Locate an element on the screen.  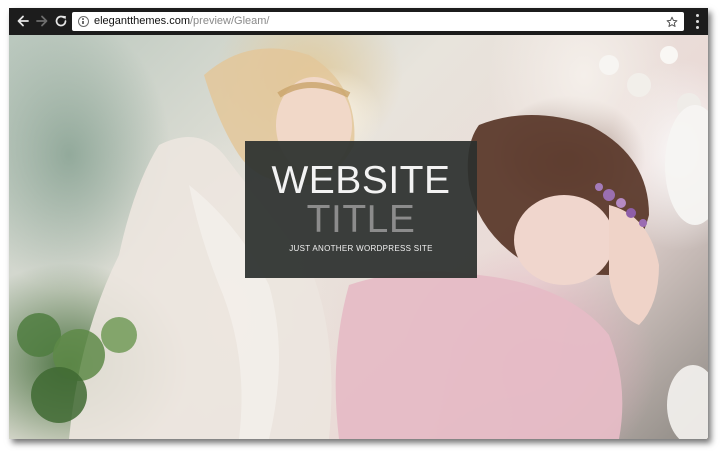
browser-toolbar: elegantthemes.com/preview/Gleam/ is located at coordinates (358, 21).